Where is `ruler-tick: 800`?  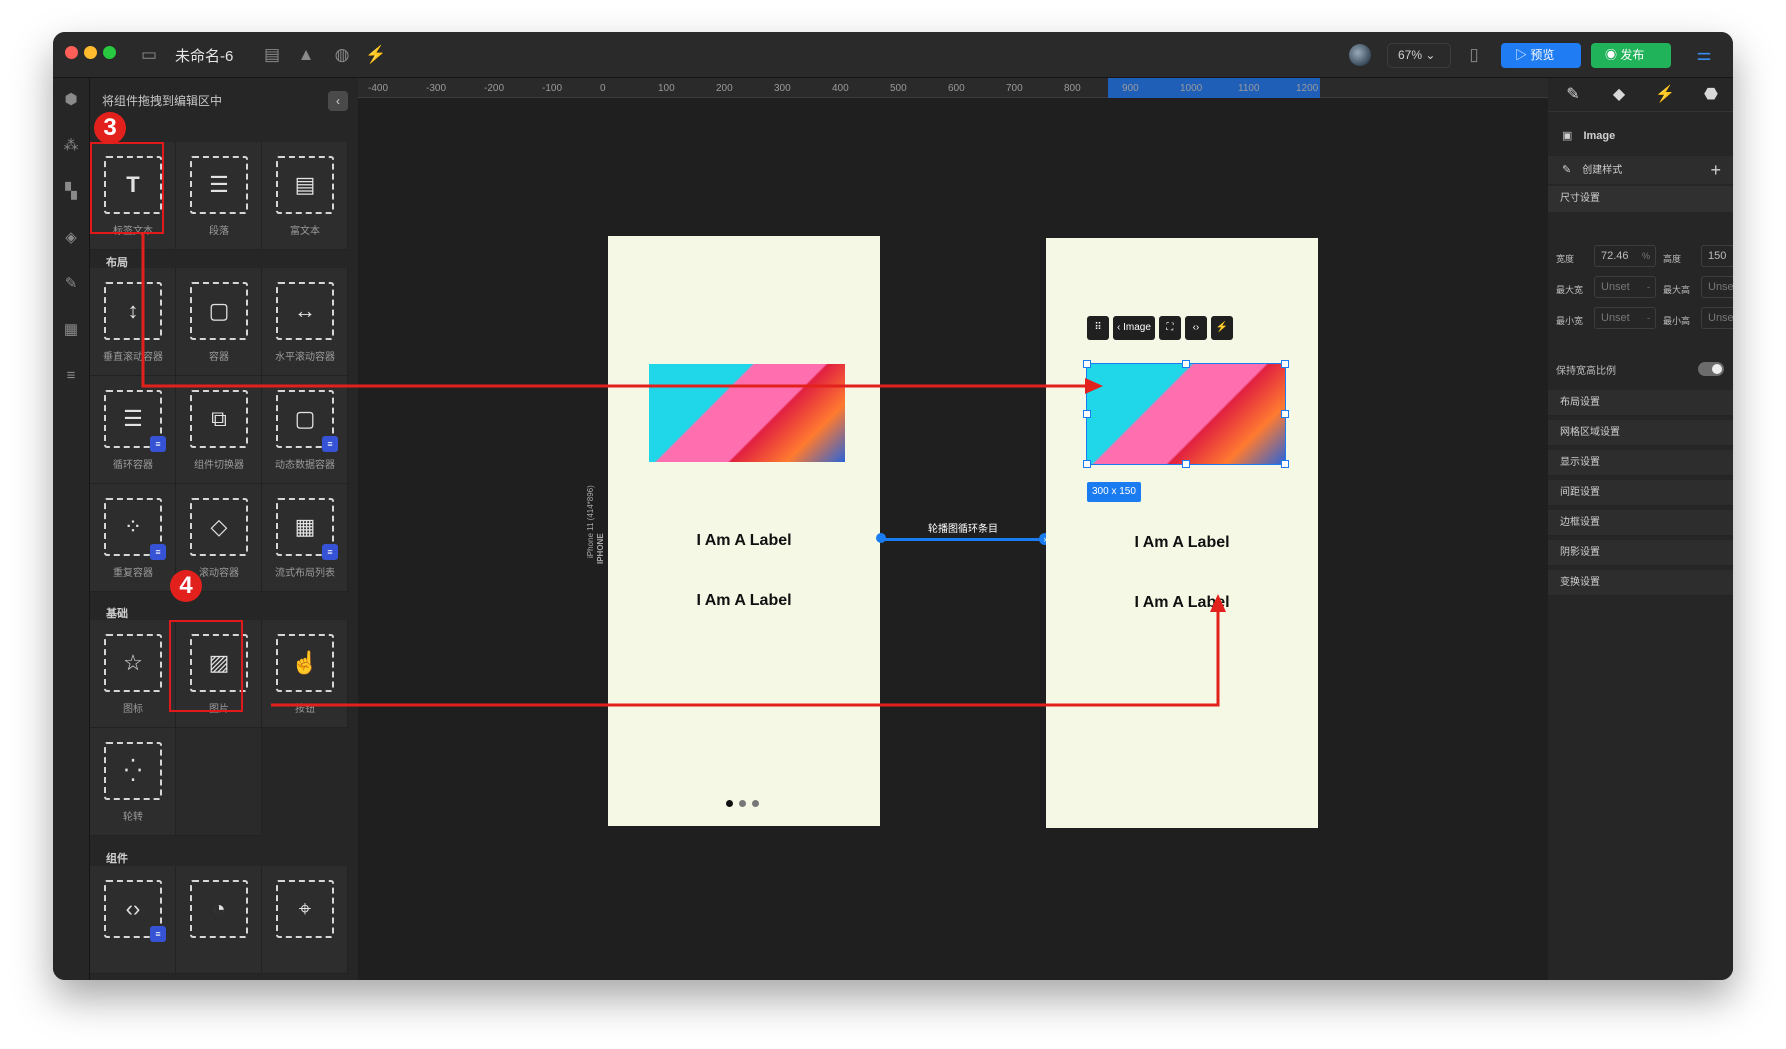
ruler-tick: 800 is located at coordinates (1072, 88).